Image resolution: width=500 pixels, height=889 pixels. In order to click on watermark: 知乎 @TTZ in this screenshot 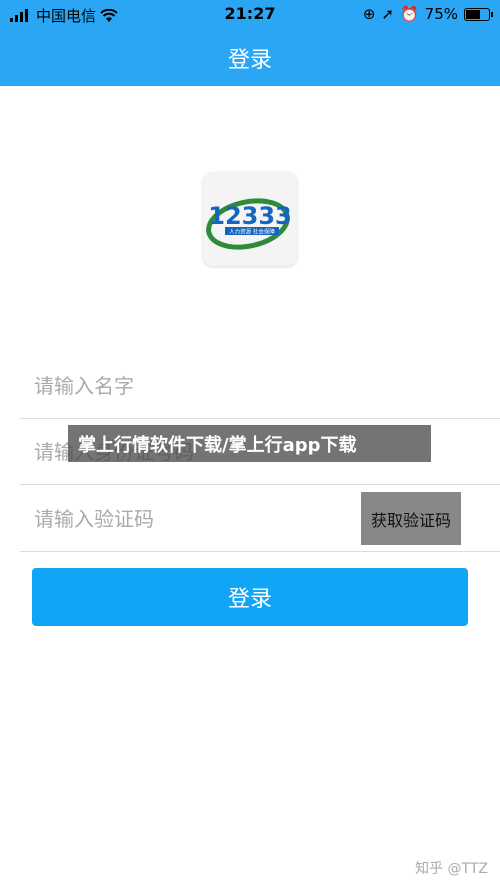, I will do `click(451, 869)`.